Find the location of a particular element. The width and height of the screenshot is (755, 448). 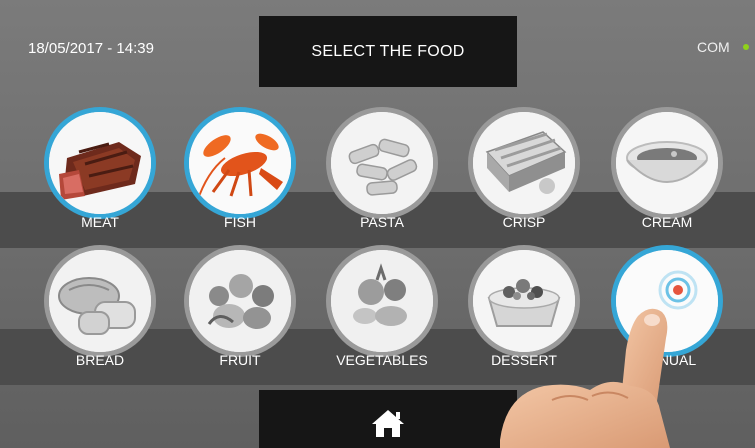

meat-icon is located at coordinates (100, 163).